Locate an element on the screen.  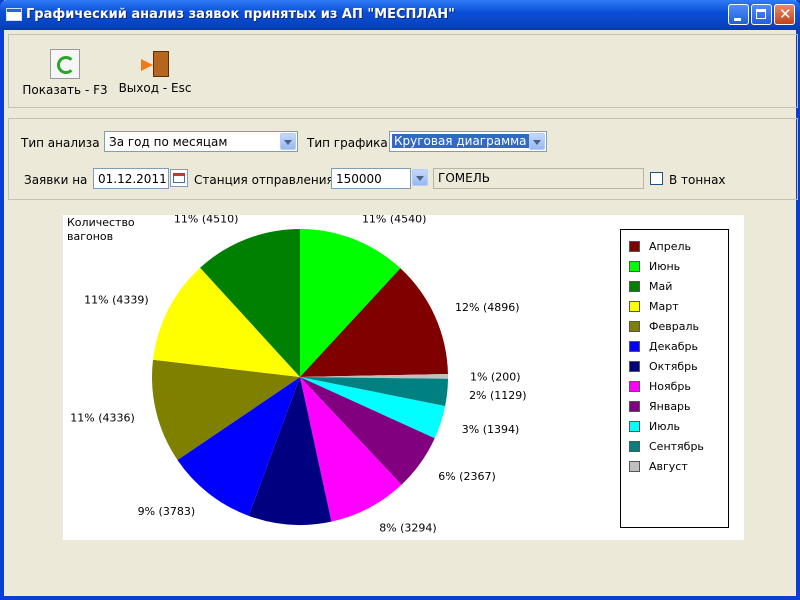
pie-slice-label: 9% (3783) is located at coordinates (167, 511).